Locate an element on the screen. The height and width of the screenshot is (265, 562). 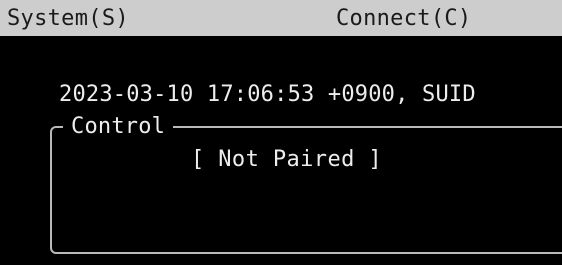
menu-bar: System(S) Connect(C) is located at coordinates (281, 18).